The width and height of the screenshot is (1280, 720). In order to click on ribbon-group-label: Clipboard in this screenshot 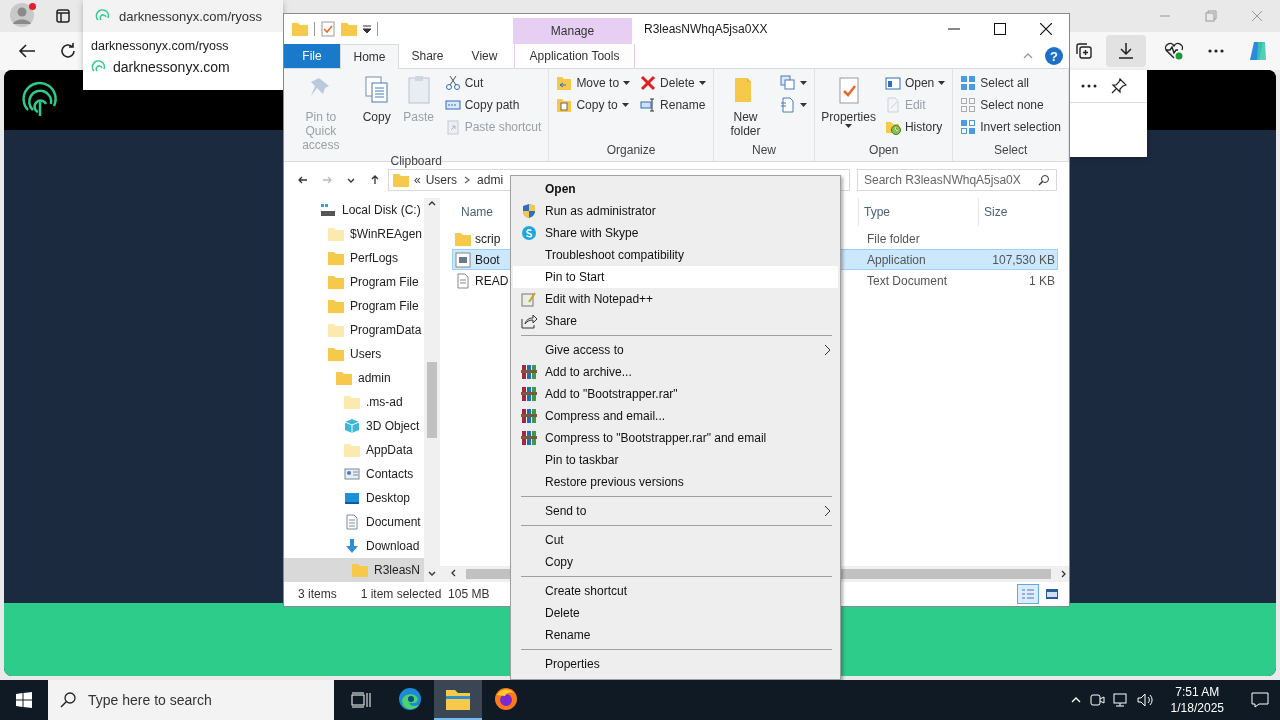, I will do `click(416, 161)`.